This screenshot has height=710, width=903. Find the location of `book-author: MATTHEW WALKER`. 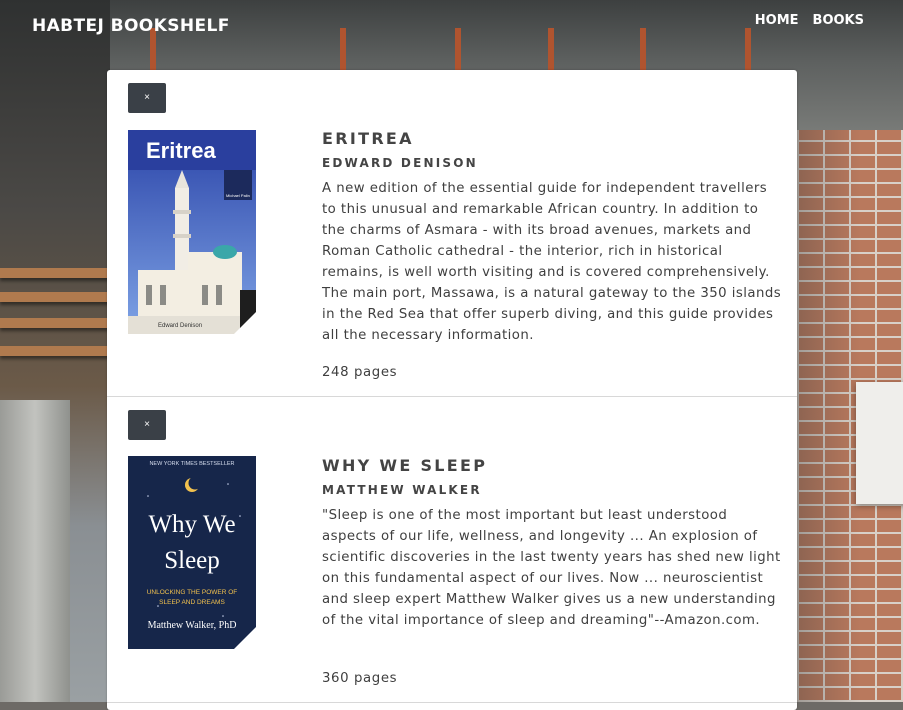

book-author: MATTHEW WALKER is located at coordinates (402, 490).